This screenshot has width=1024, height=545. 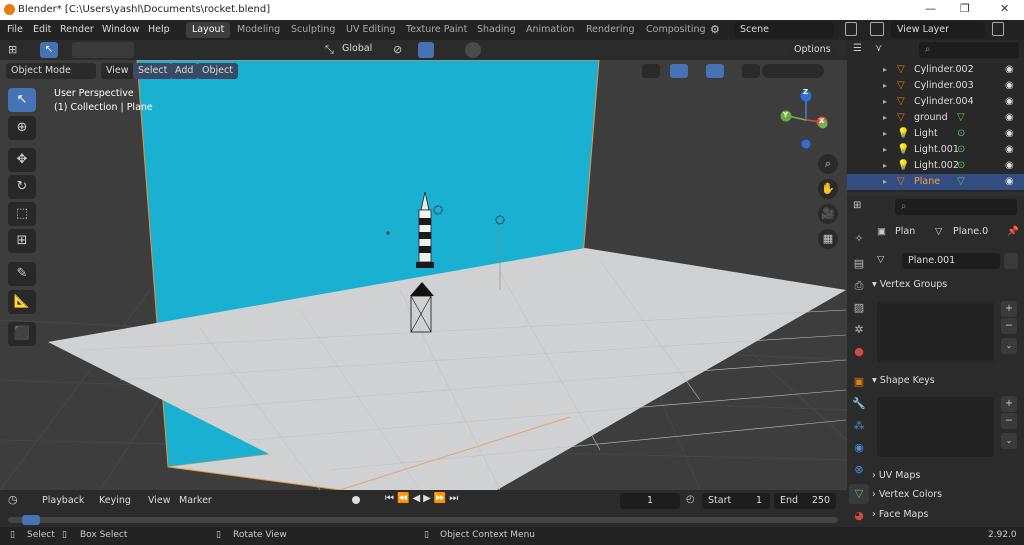 I want to click on overlay-toggle-icon, so click(x=715, y=71).